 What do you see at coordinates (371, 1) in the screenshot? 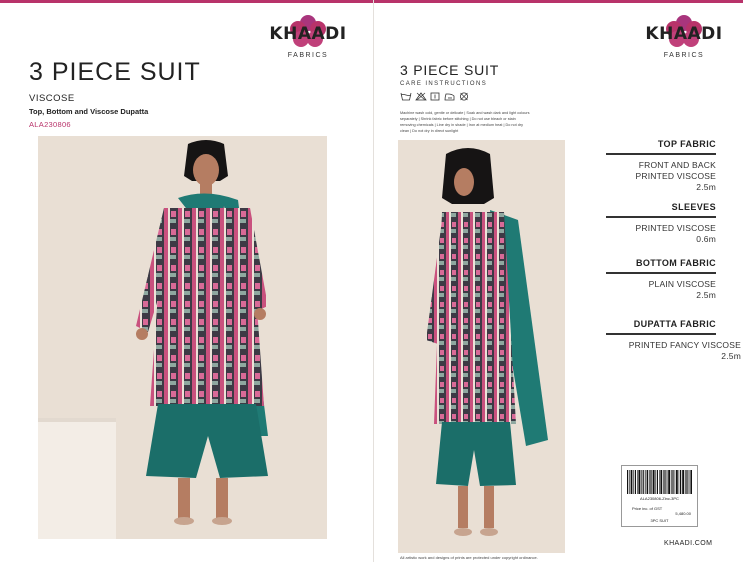
I see `top-accent-bar` at bounding box center [371, 1].